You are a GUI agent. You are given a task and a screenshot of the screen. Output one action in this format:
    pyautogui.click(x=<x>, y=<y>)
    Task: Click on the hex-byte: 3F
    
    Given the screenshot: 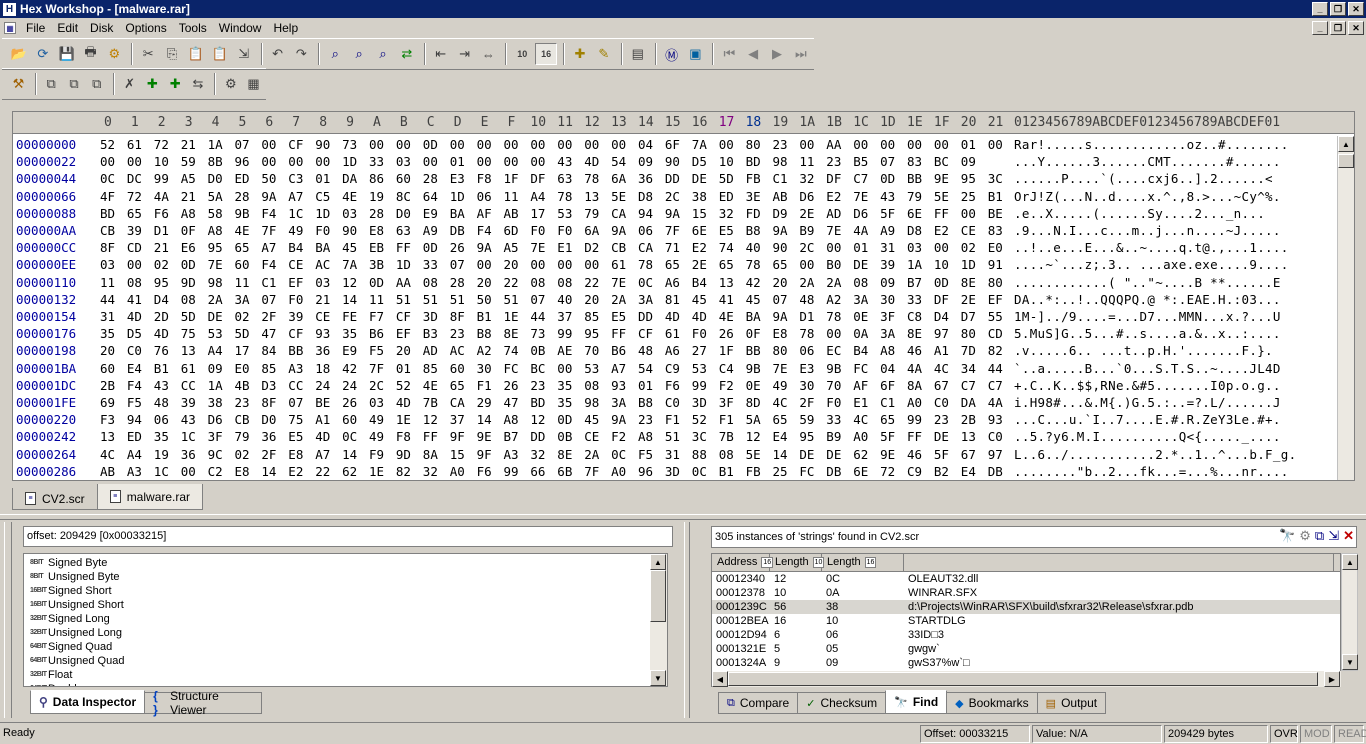 What is the action you would take?
    pyautogui.click(x=887, y=317)
    